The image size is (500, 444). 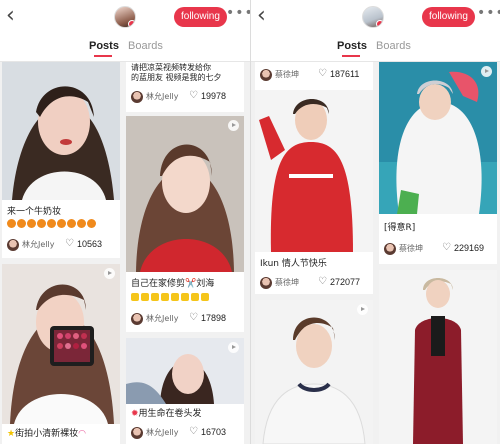 What do you see at coordinates (185, 87) in the screenshot?
I see `post-card: 请把凉菜视频转发给你 的蓝朋友 视频是我的七夕 林允Jelly ♡ 19978` at bounding box center [185, 87].